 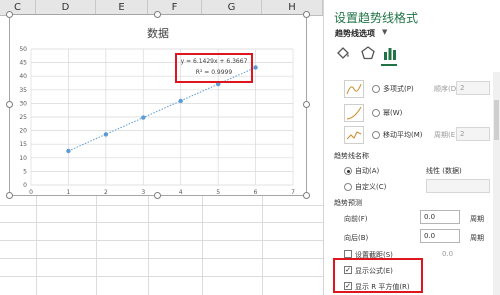 I want to click on y-tick-label: 5, so click(x=25, y=171).